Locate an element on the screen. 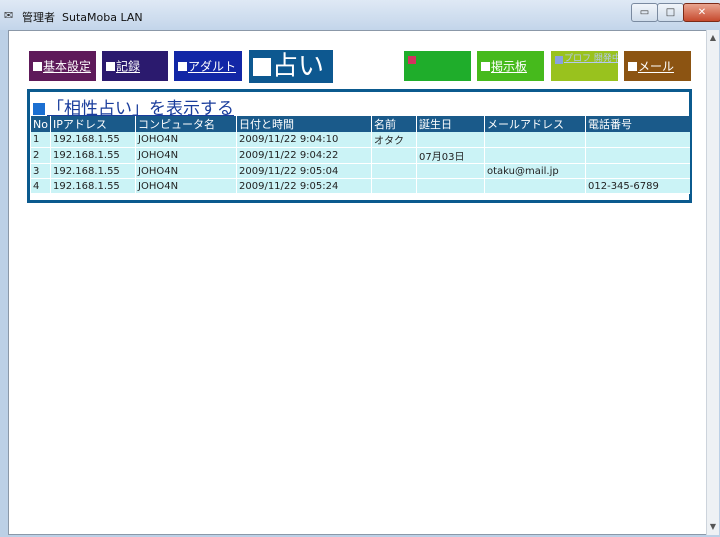 This screenshot has height=537, width=720. nav-label: 掲示板 is located at coordinates (509, 66).